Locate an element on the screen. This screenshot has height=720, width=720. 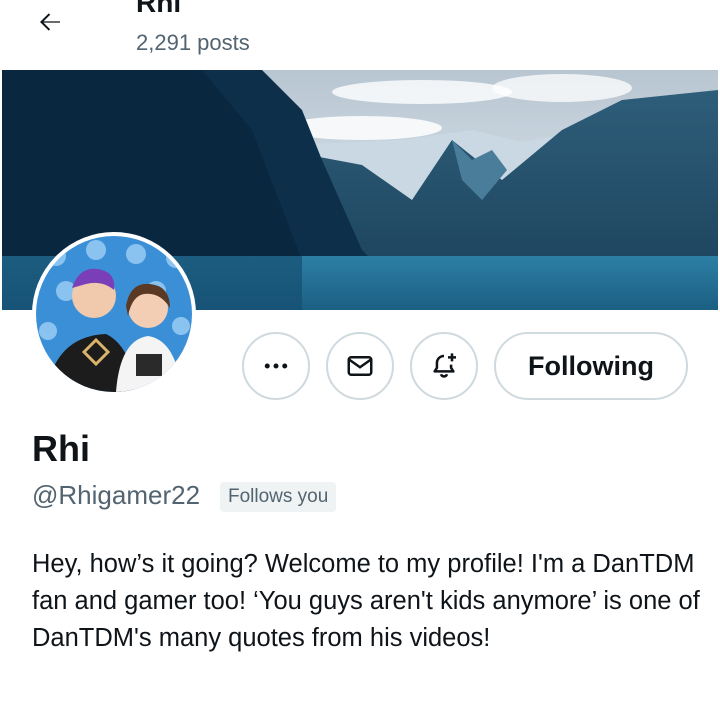
message-button is located at coordinates (360, 366).